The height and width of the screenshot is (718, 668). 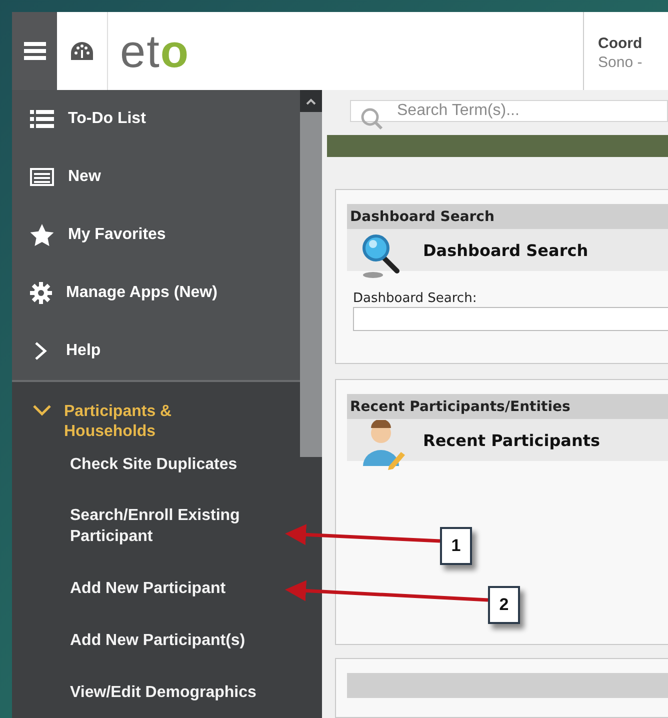 What do you see at coordinates (155, 51) in the screenshot?
I see `logo: eto` at bounding box center [155, 51].